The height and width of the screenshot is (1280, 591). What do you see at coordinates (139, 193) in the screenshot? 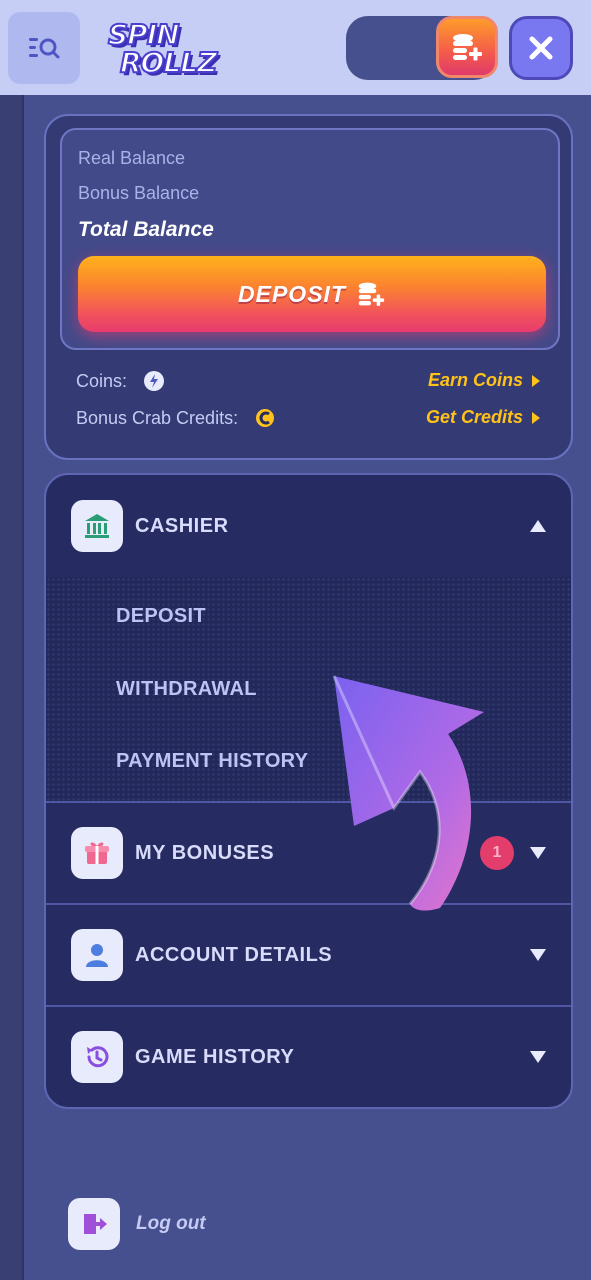
I see `bonus-balance-label: Bonus Balance` at bounding box center [139, 193].